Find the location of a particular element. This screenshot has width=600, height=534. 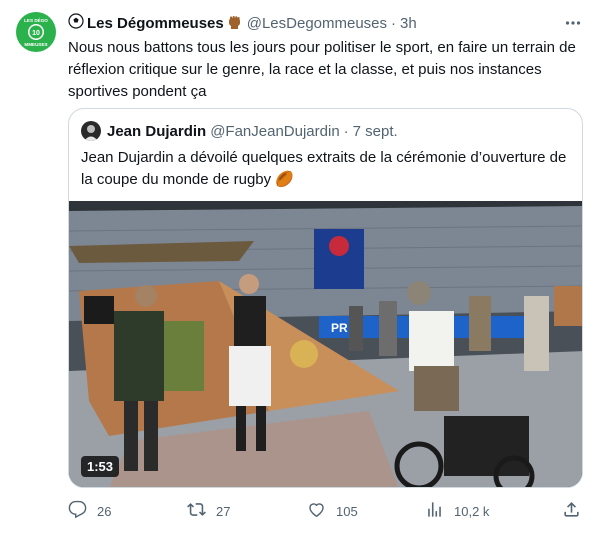

svg-text: MMEUSES is located at coordinates (35, 44).